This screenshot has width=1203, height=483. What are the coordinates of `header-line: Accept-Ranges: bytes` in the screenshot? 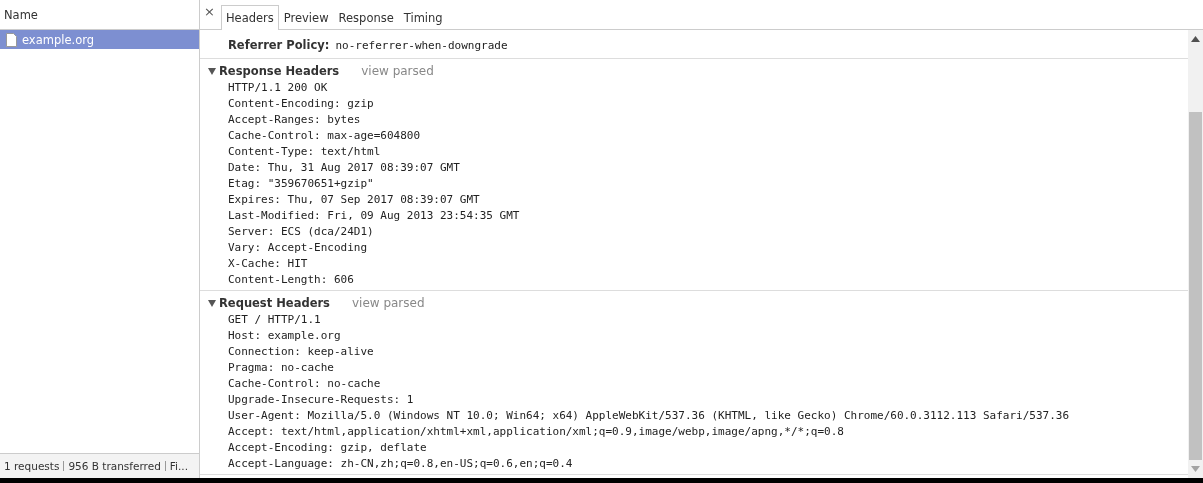 It's located at (294, 120).